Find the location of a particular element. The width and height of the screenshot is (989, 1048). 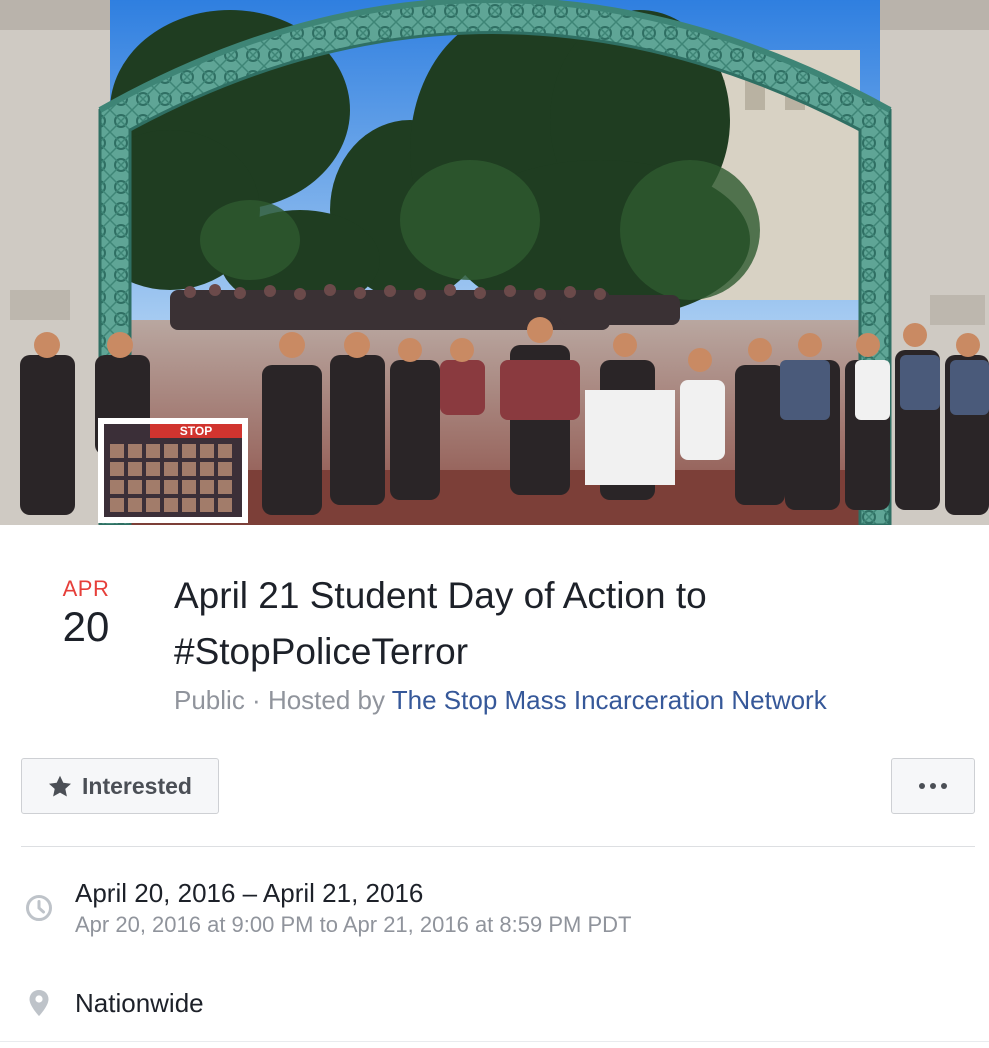

event-day: 20 is located at coordinates (86, 626).